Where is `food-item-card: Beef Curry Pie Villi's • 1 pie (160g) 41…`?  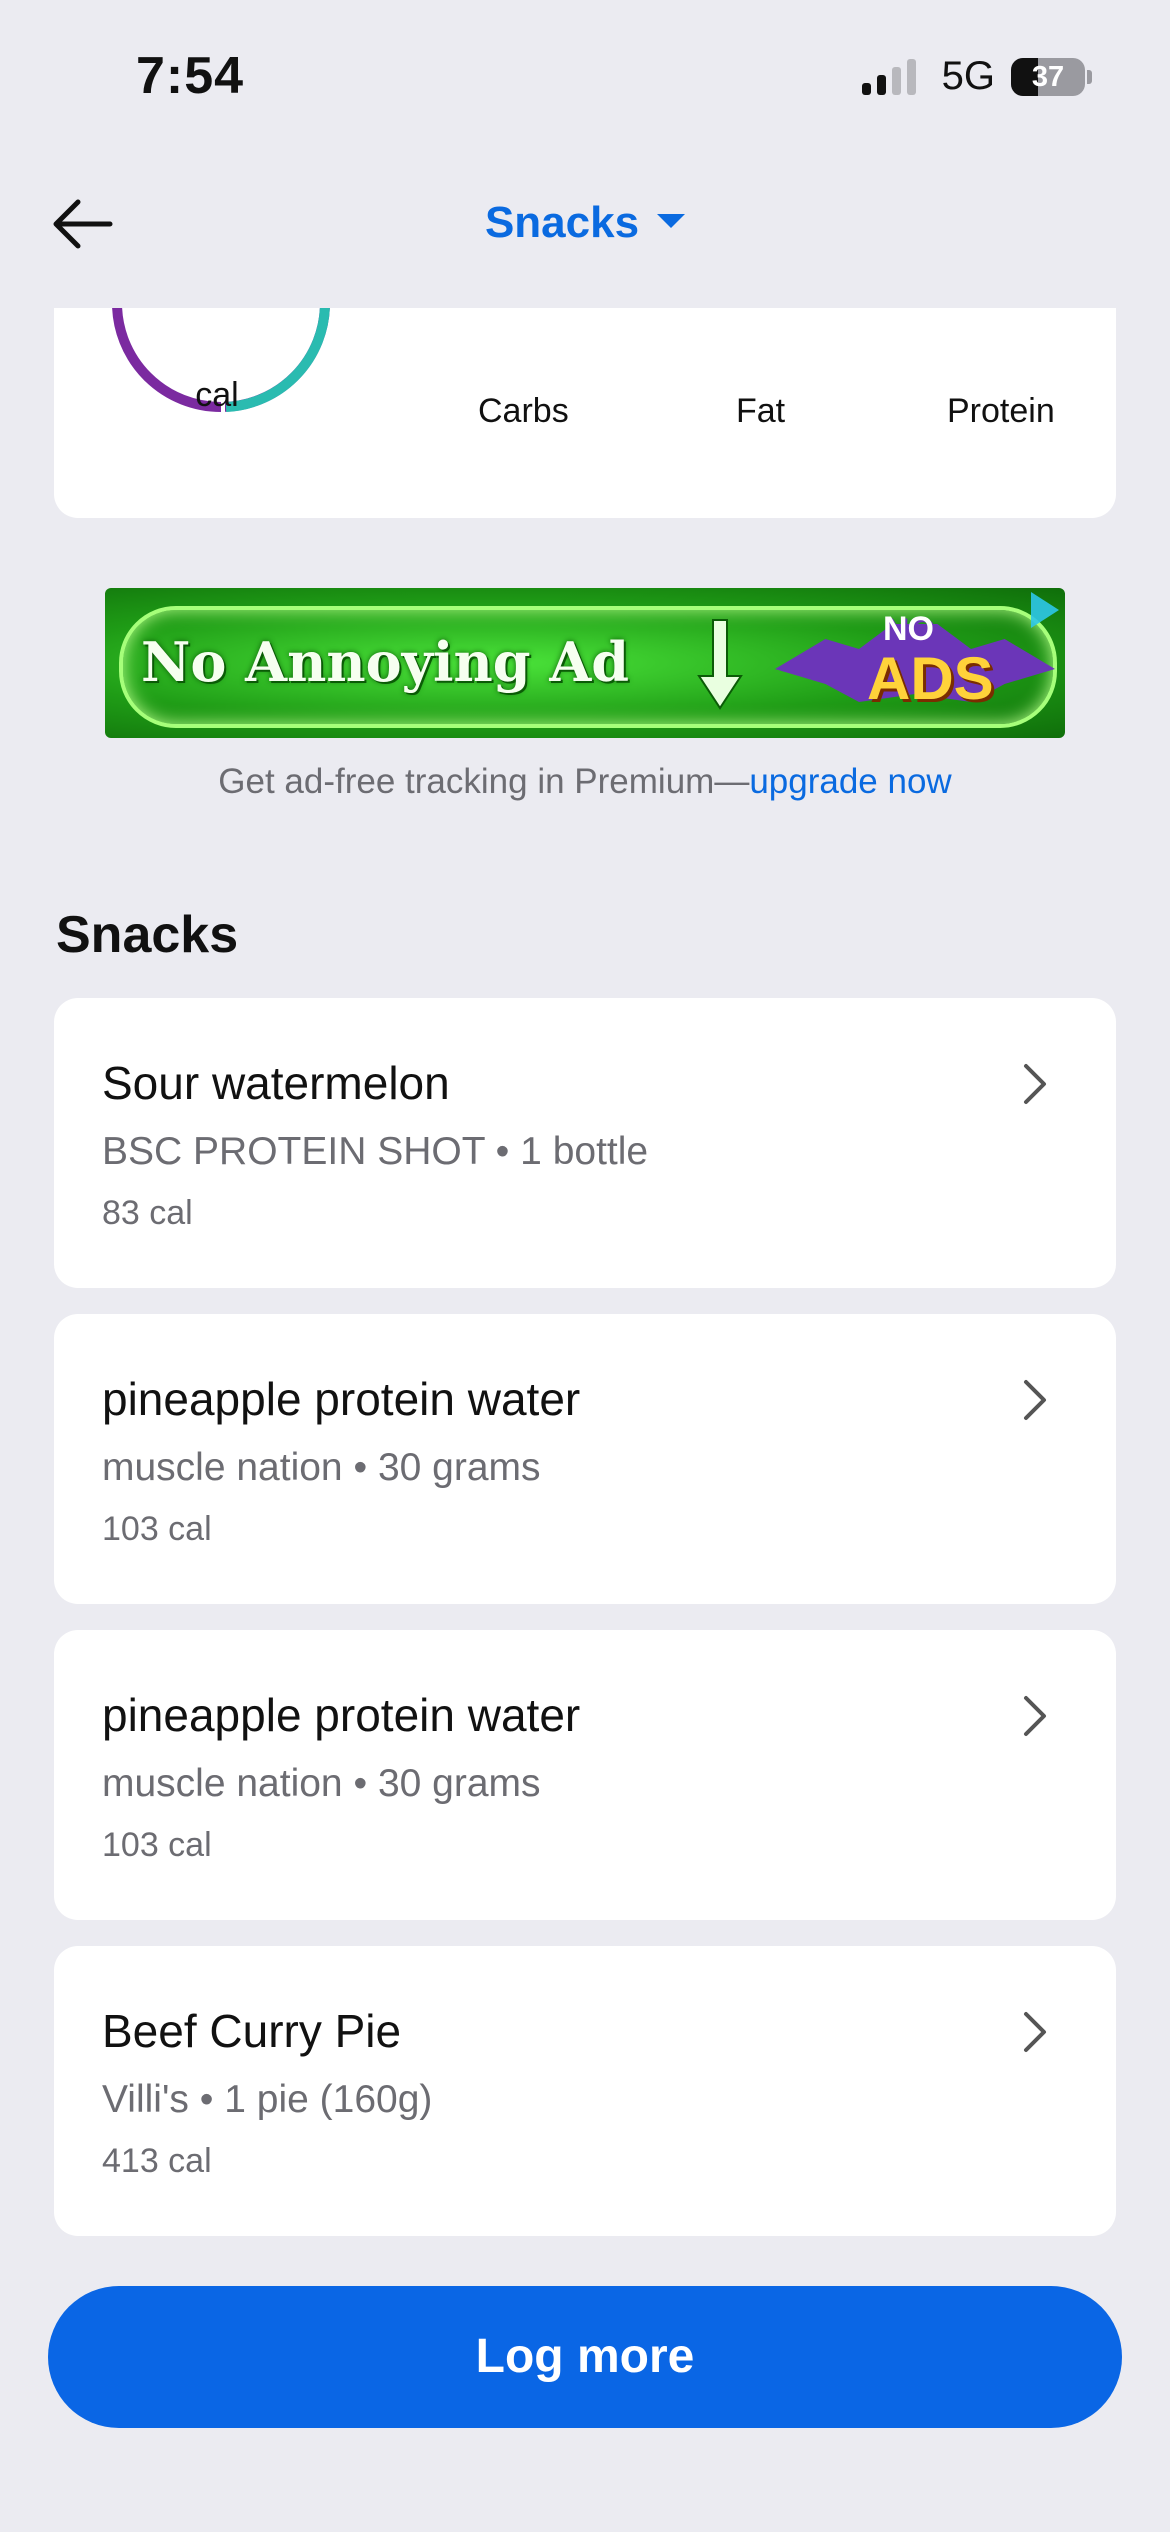 food-item-card: Beef Curry Pie Villi's • 1 pie (160g) 41… is located at coordinates (585, 2091).